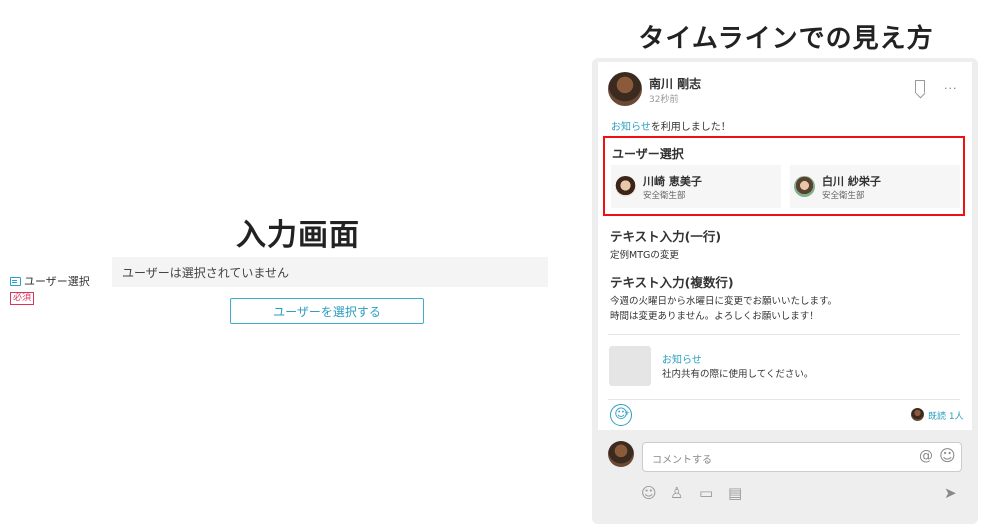 This screenshot has width=985, height=530. What do you see at coordinates (735, 493) in the screenshot?
I see `file-icon: ▤` at bounding box center [735, 493].